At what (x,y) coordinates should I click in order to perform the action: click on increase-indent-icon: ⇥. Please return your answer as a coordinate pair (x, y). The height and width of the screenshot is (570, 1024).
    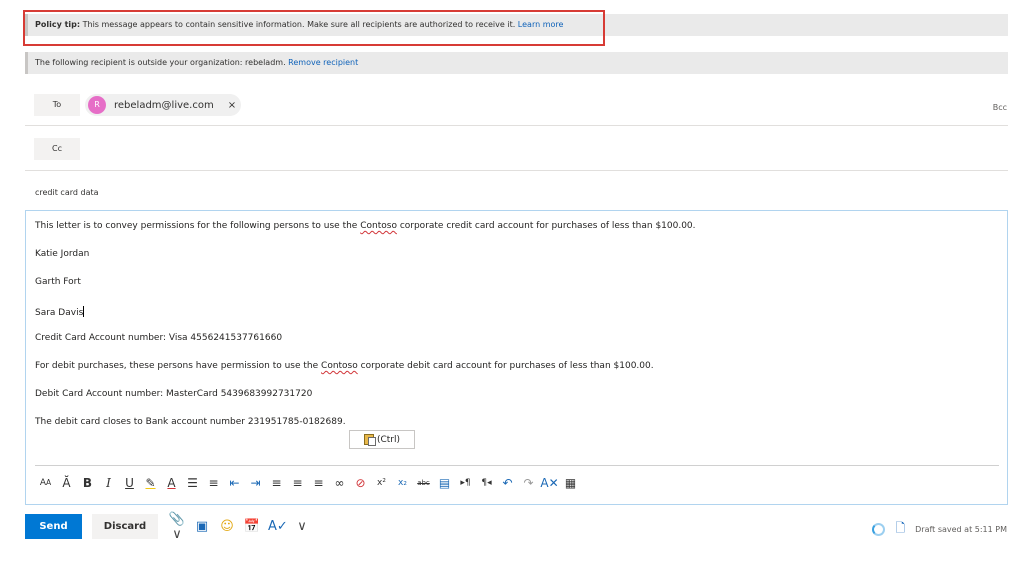
    Looking at the image, I should click on (255, 483).